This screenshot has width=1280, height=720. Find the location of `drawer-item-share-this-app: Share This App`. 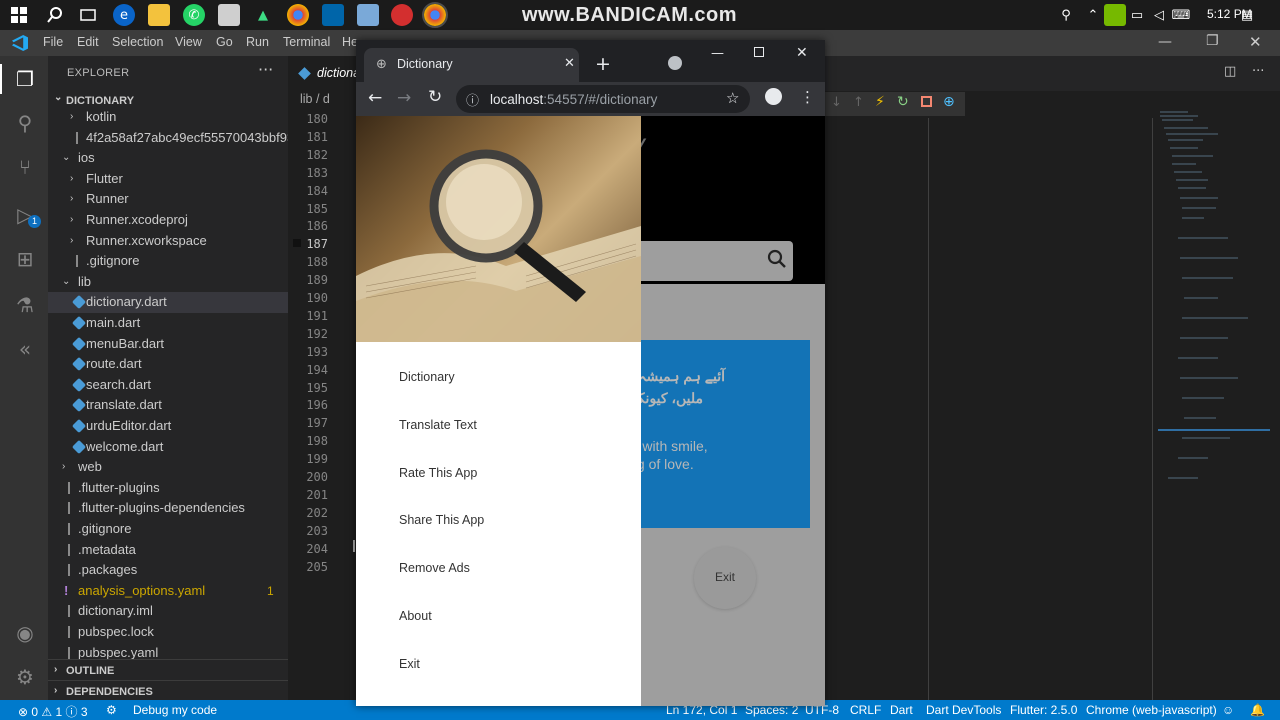

drawer-item-share-this-app: Share This App is located at coordinates (441, 520).